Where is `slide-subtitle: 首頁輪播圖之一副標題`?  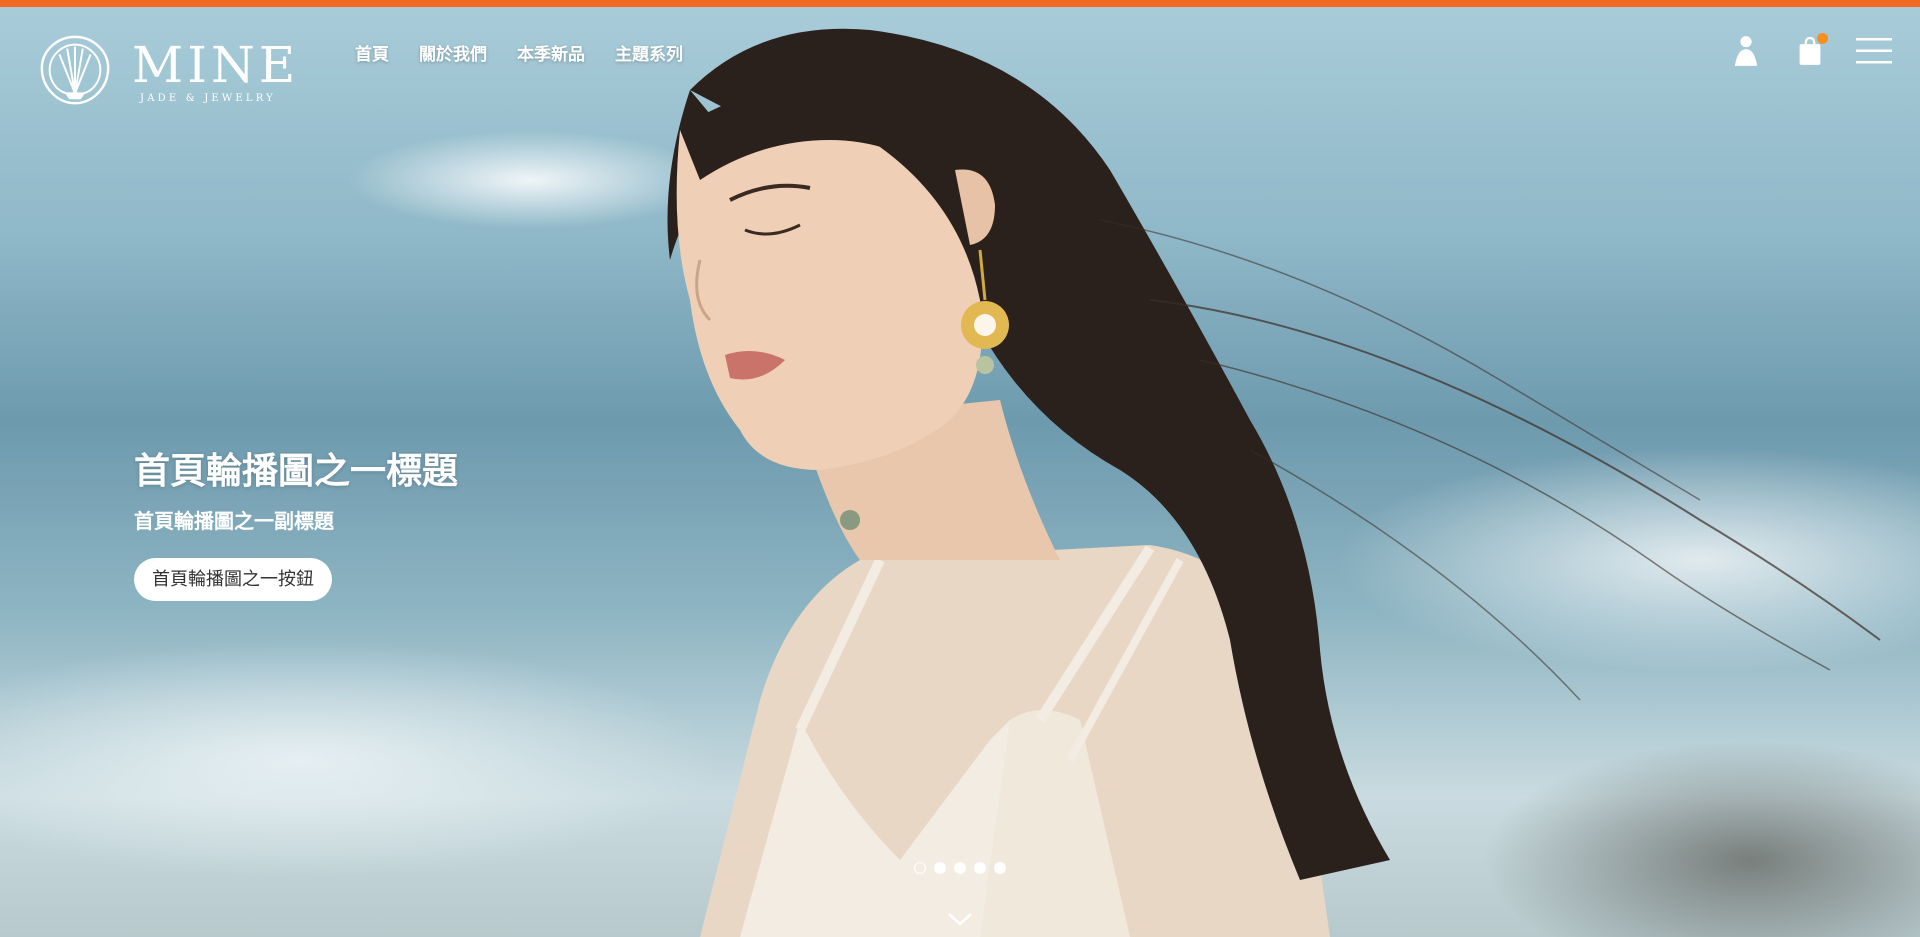 slide-subtitle: 首頁輪播圖之一副標題 is located at coordinates (234, 521).